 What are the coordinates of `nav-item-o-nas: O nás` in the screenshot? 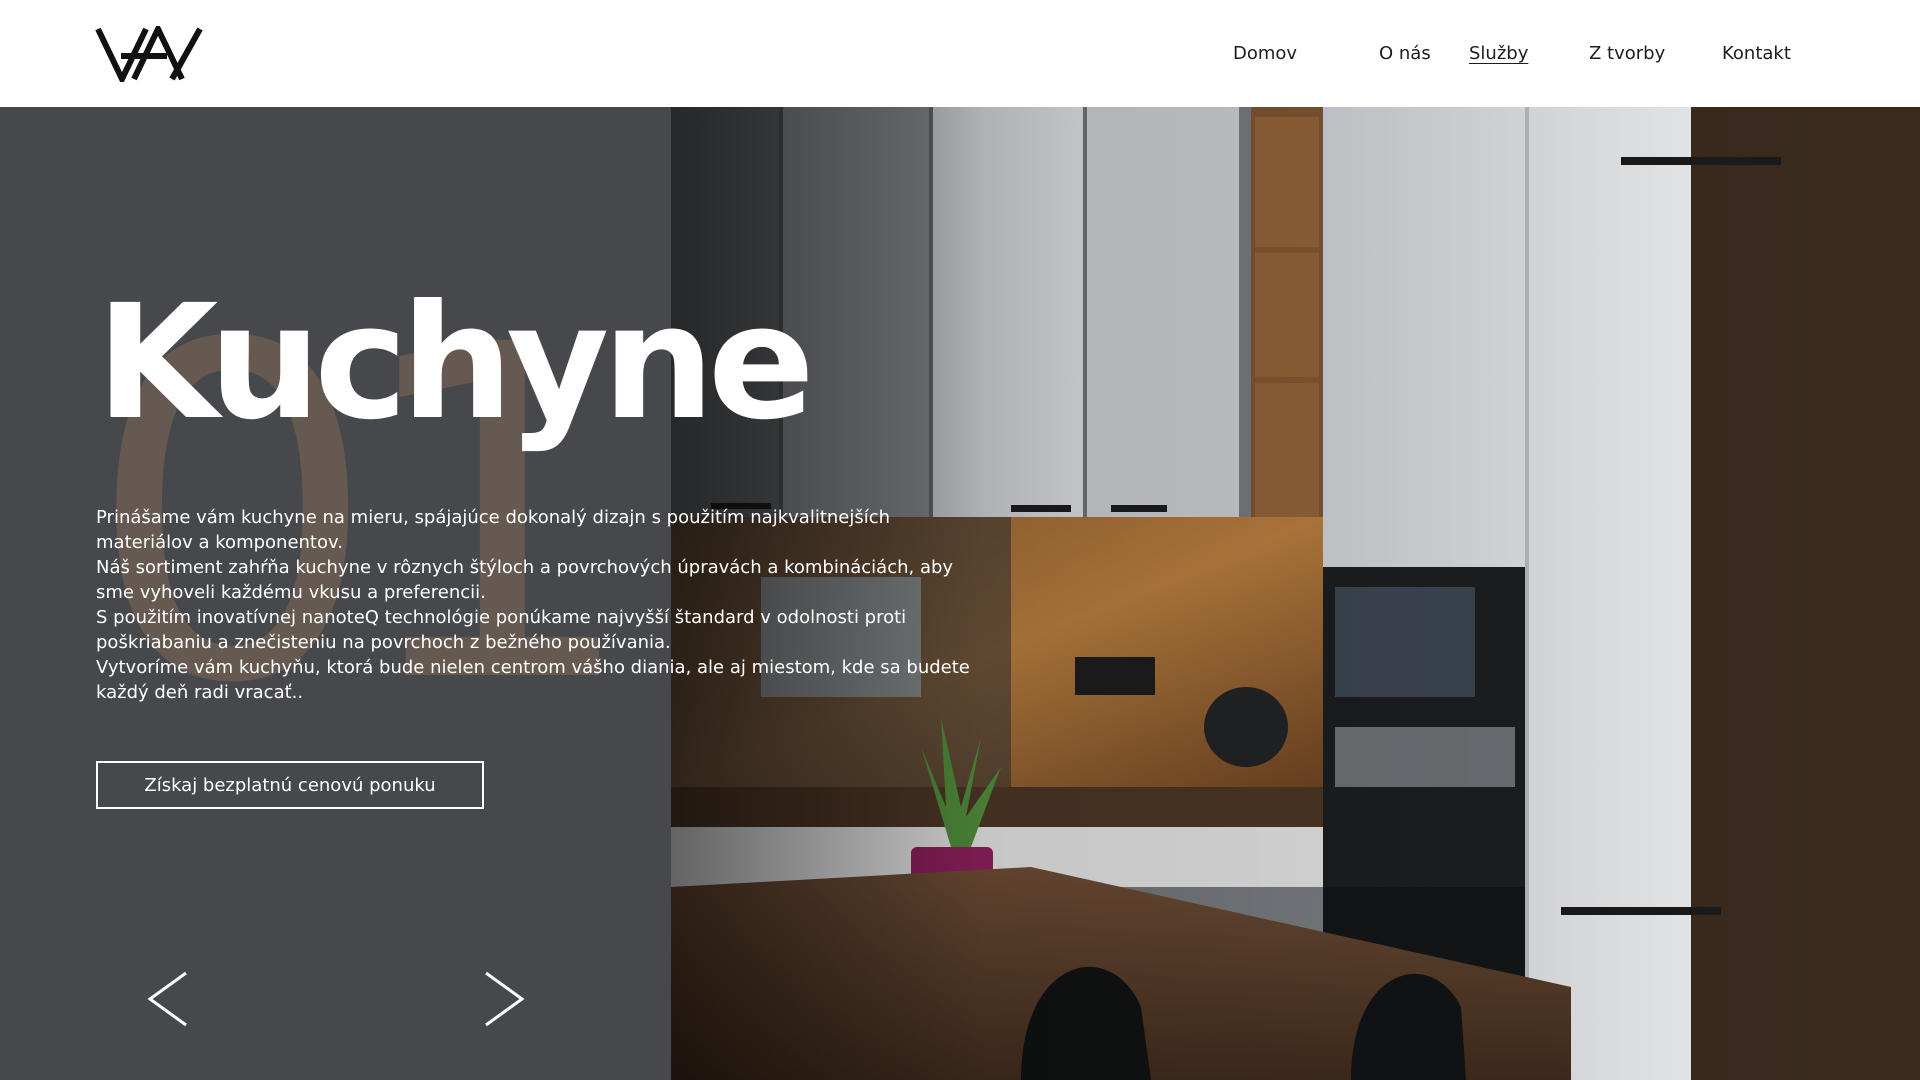 It's located at (1405, 53).